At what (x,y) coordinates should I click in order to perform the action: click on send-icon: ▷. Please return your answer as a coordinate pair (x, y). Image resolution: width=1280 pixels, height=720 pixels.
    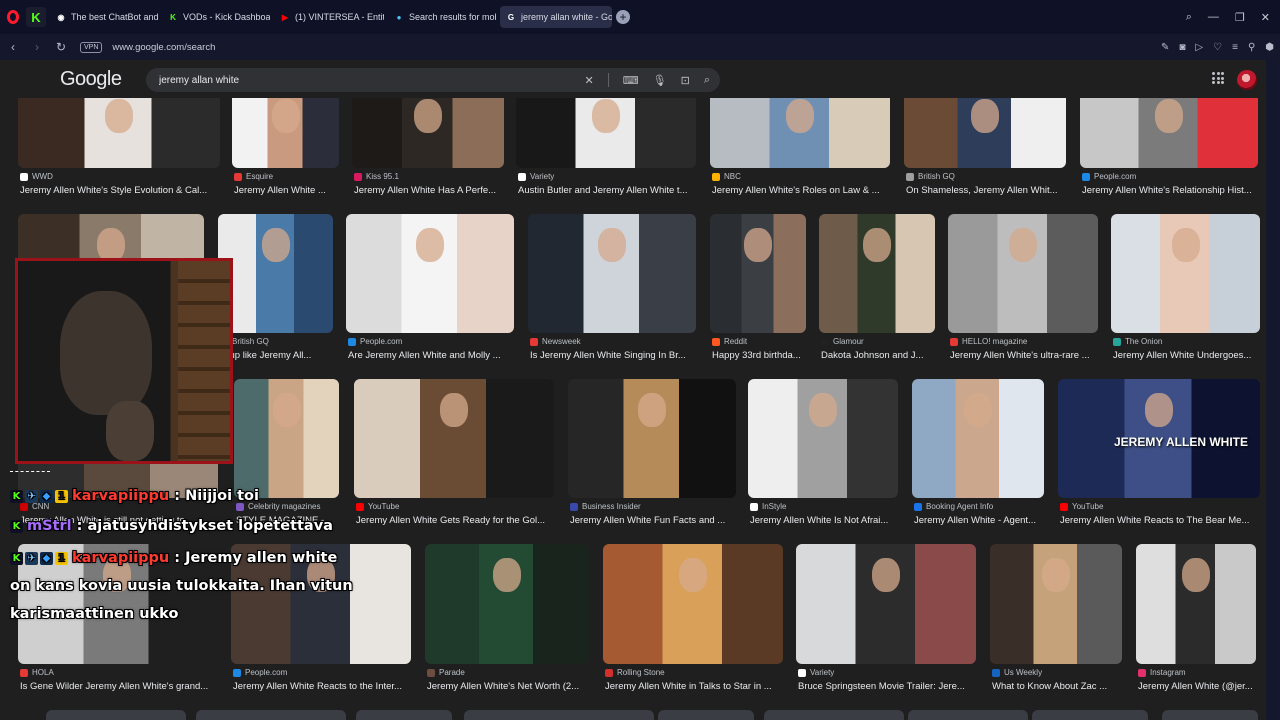
    Looking at the image, I should click on (1199, 47).